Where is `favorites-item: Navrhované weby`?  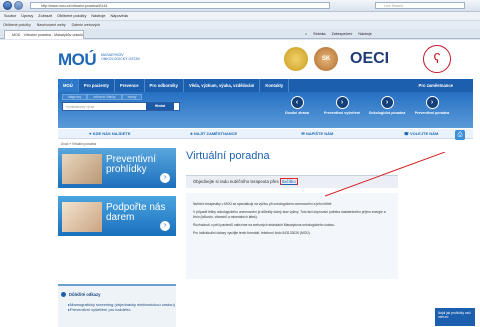 favorites-item: Navrhované weby is located at coordinates (51, 25).